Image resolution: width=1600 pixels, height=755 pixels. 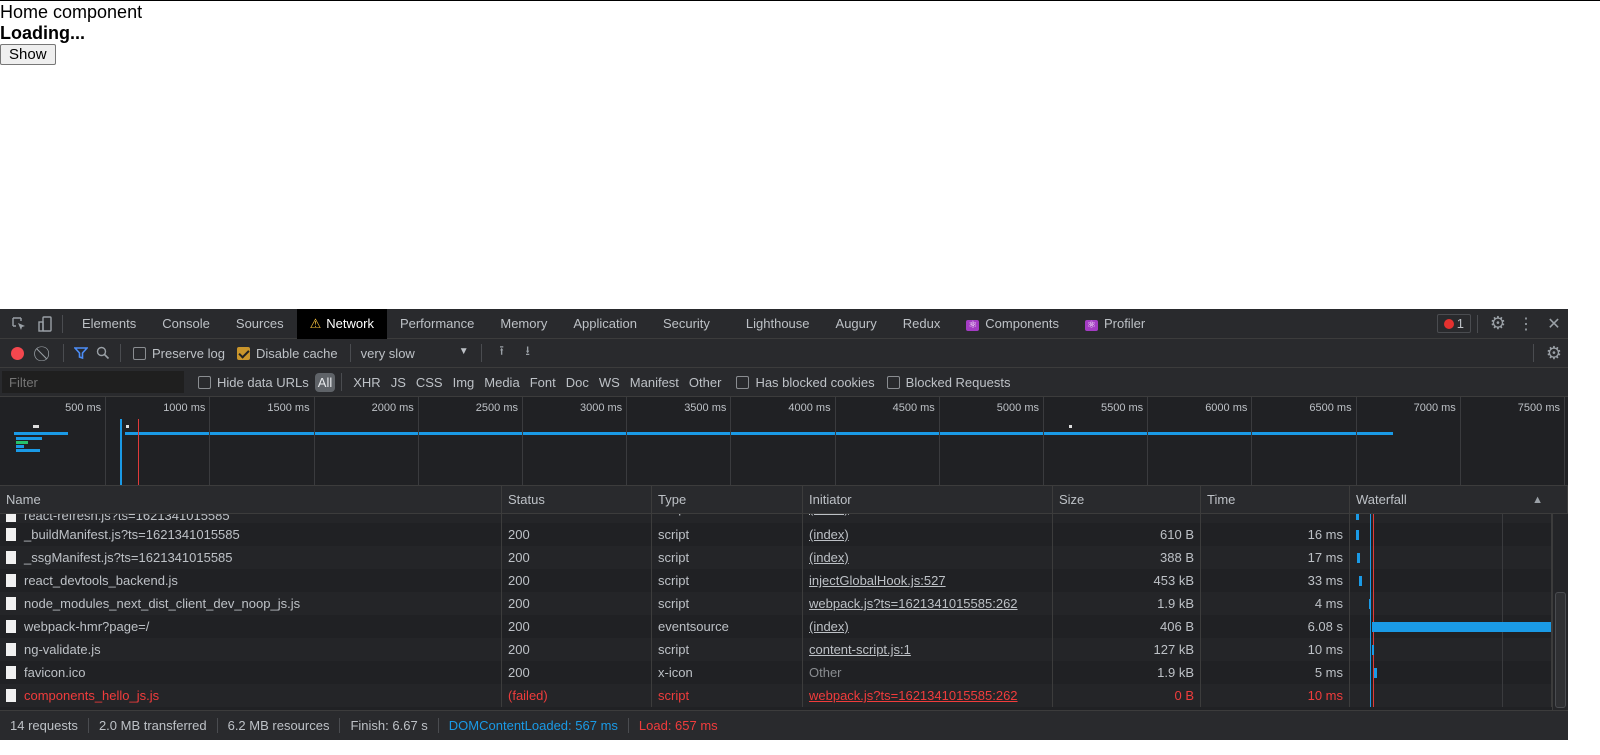 What do you see at coordinates (437, 324) in the screenshot?
I see `tab-performance: Performance` at bounding box center [437, 324].